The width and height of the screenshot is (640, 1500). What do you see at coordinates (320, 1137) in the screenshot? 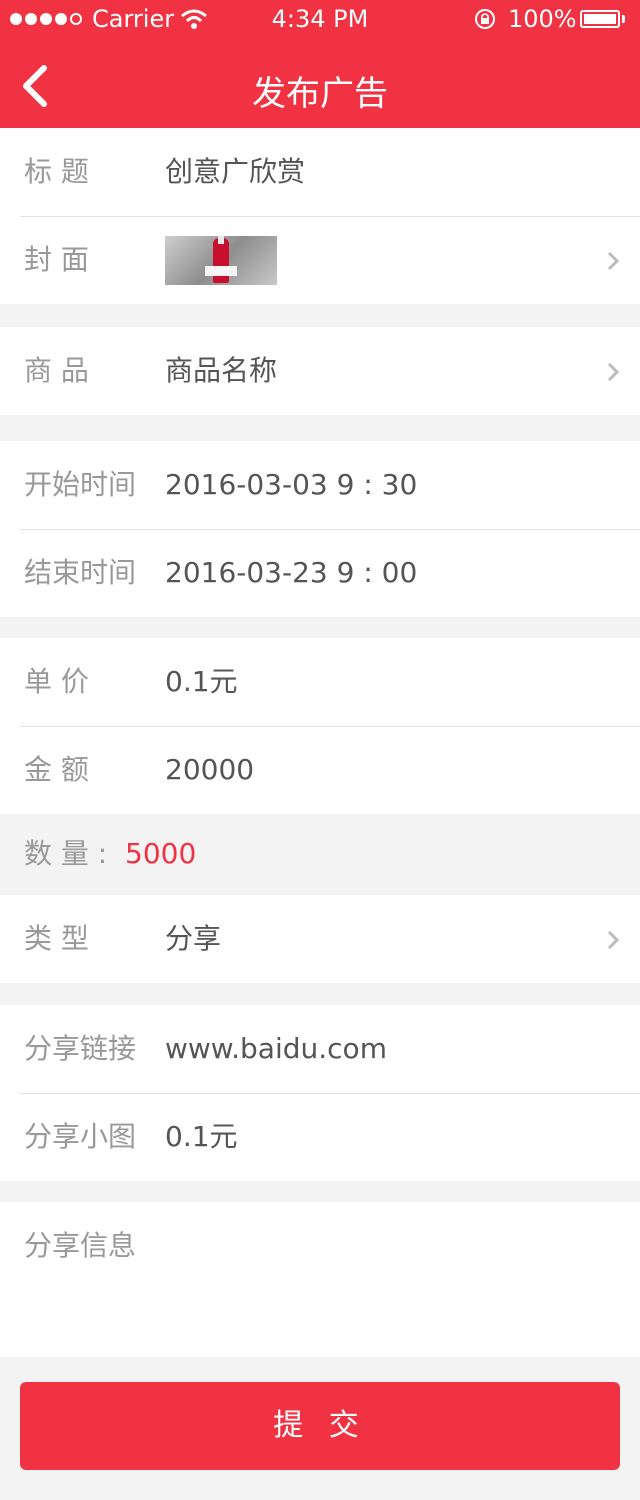
I see `share-thumb-row: 分享小图 0.1元` at bounding box center [320, 1137].